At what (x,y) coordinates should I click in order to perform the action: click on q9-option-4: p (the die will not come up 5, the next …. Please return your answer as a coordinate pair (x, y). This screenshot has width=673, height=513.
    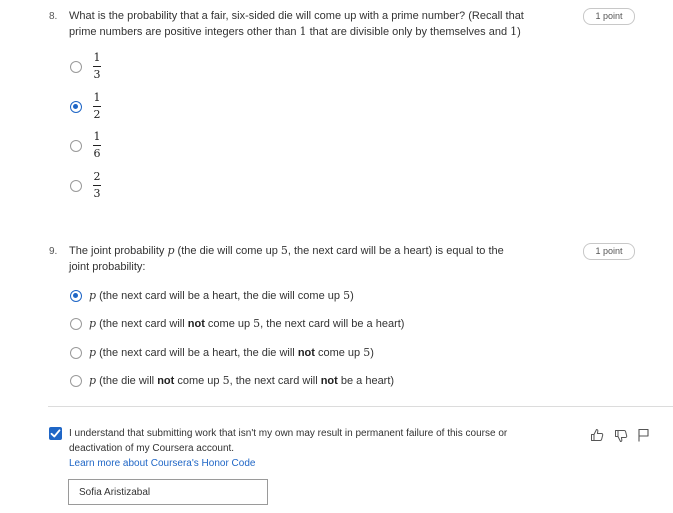
    Looking at the image, I should click on (232, 380).